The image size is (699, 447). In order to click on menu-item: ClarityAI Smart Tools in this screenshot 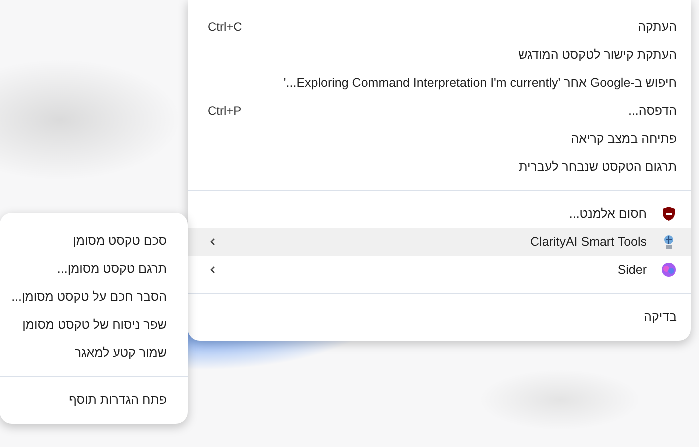, I will do `click(439, 242)`.